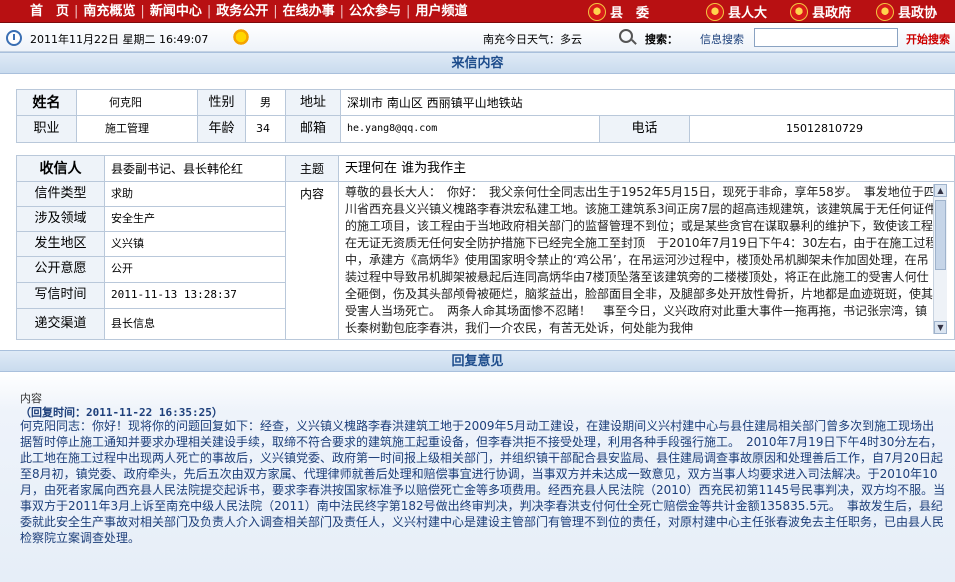 The width and height of the screenshot is (955, 582). I want to click on letter-section-header: 来信内容, so click(477, 63).